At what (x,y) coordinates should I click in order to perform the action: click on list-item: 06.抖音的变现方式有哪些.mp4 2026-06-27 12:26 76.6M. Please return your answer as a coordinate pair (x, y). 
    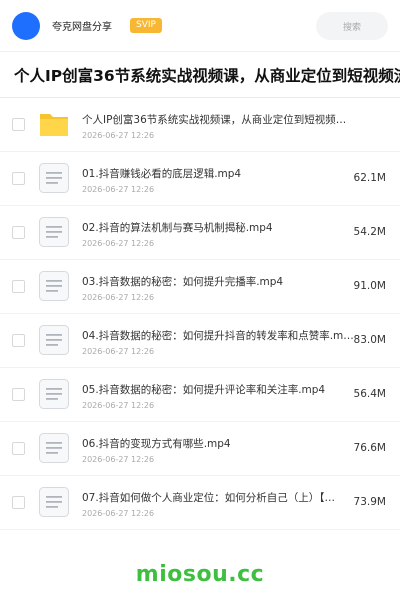
    Looking at the image, I should click on (200, 449).